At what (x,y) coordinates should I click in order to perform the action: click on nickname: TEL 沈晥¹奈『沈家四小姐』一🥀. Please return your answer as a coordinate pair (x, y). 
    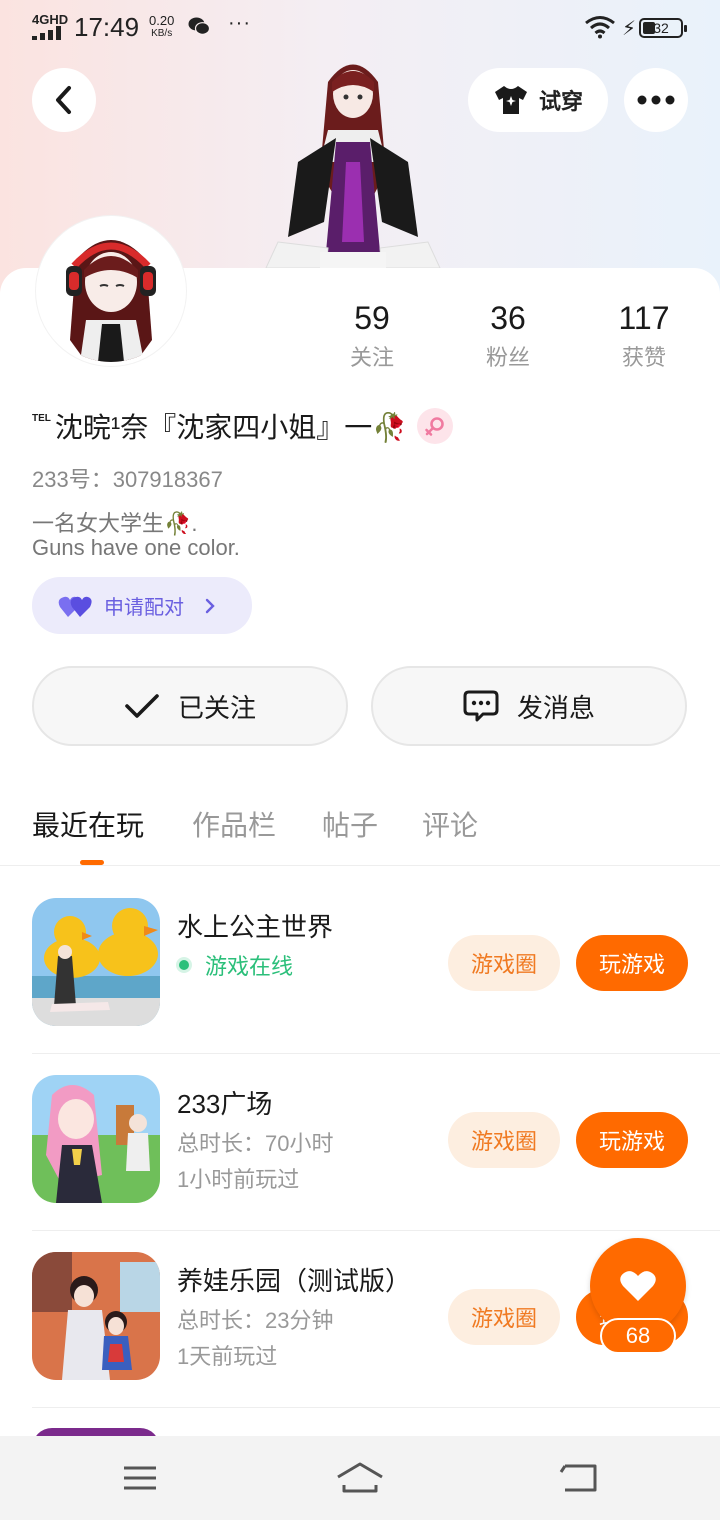
    Looking at the image, I should click on (243, 426).